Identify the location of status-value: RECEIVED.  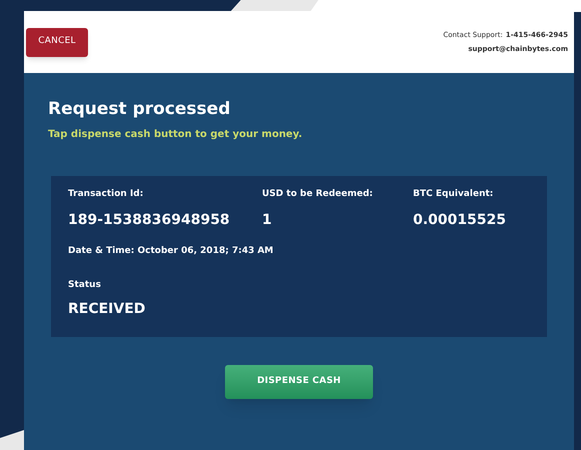
(107, 309).